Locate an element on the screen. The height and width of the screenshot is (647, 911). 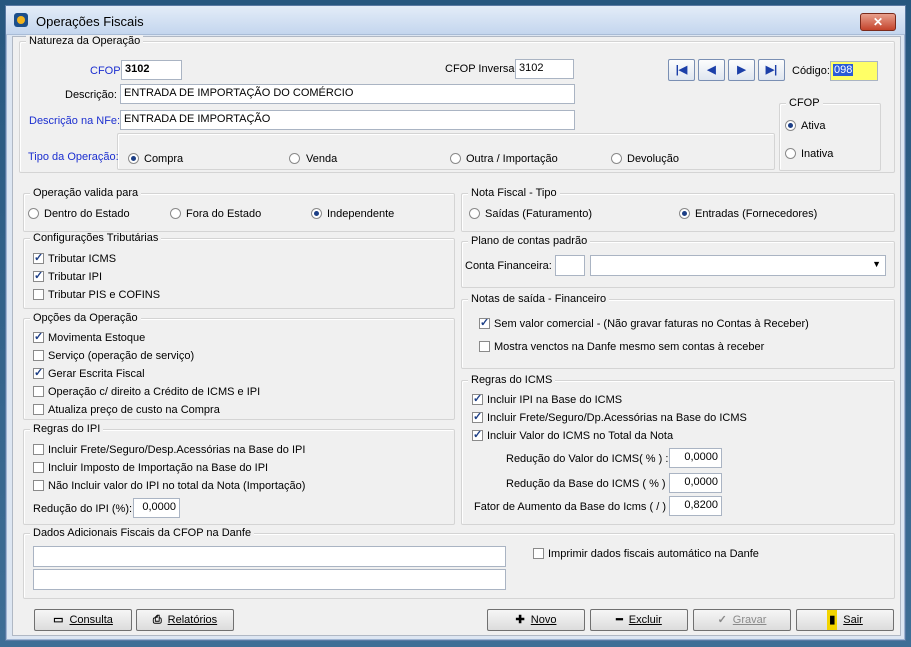
tipo-operacao-label: Tipo da Operação: is located at coordinates (73, 157).